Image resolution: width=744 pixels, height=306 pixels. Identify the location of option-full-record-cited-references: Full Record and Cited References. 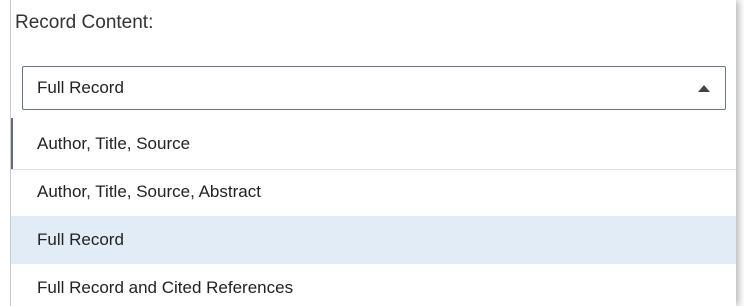
(373, 285).